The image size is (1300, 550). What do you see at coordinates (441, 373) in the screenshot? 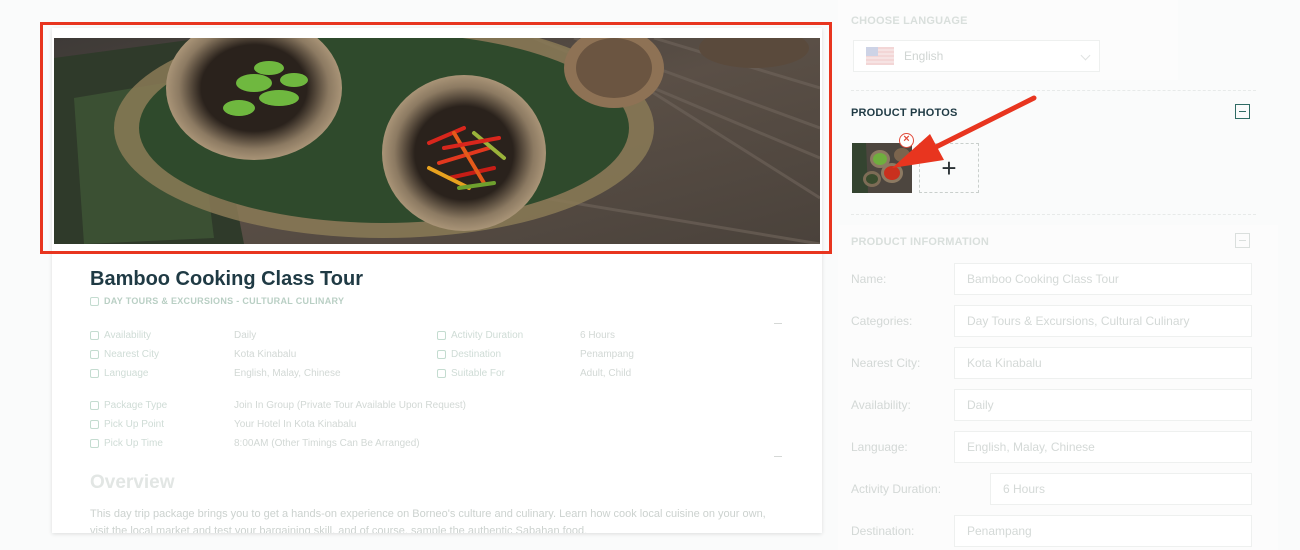
I see `thumbs-up-icon` at bounding box center [441, 373].